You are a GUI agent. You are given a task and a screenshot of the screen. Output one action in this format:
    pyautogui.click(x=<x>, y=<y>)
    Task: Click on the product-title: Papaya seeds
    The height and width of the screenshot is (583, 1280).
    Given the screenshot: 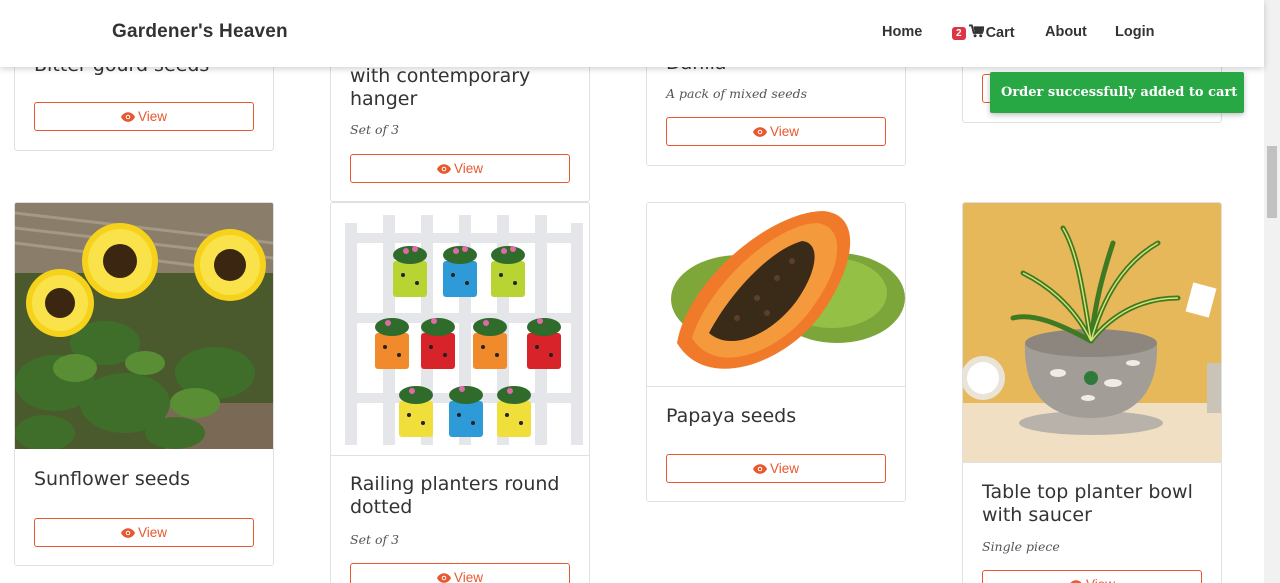 What is the action you would take?
    pyautogui.click(x=731, y=416)
    